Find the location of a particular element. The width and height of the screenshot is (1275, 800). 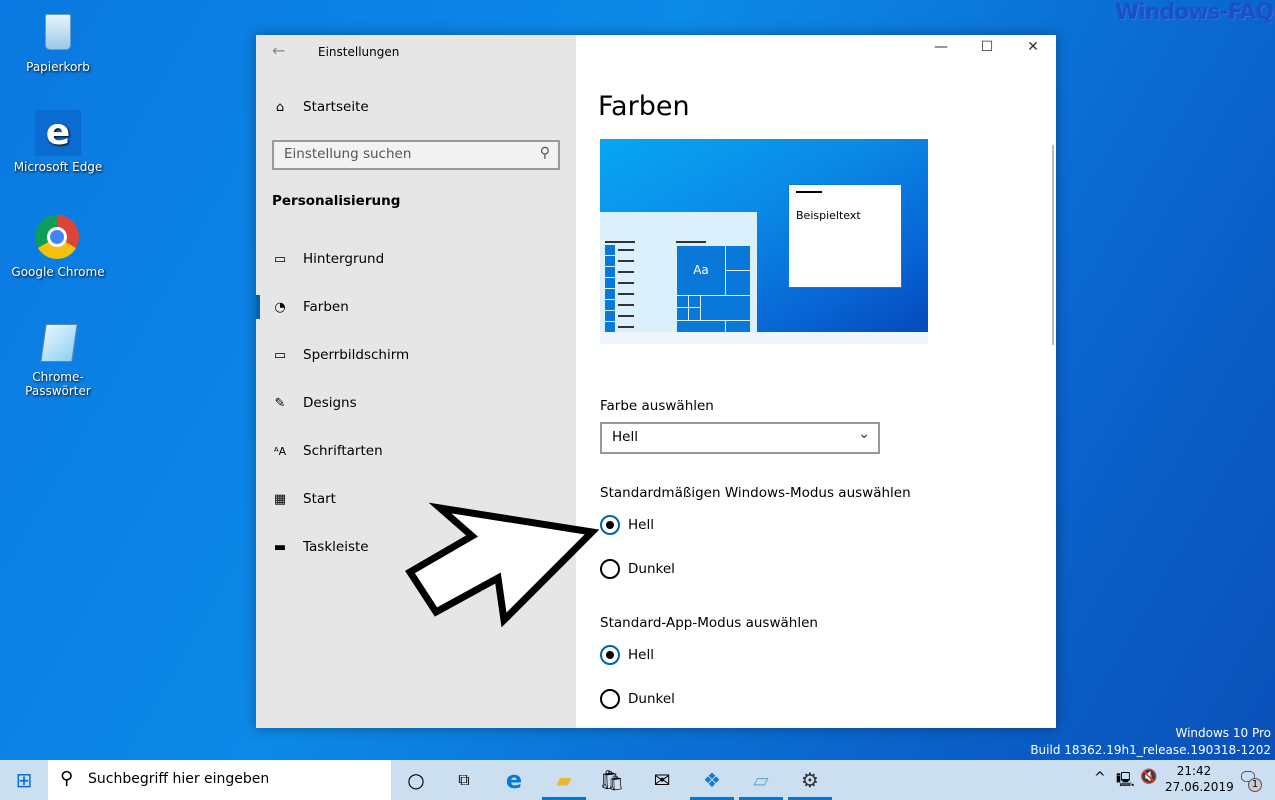

page-title: Farben is located at coordinates (644, 106).